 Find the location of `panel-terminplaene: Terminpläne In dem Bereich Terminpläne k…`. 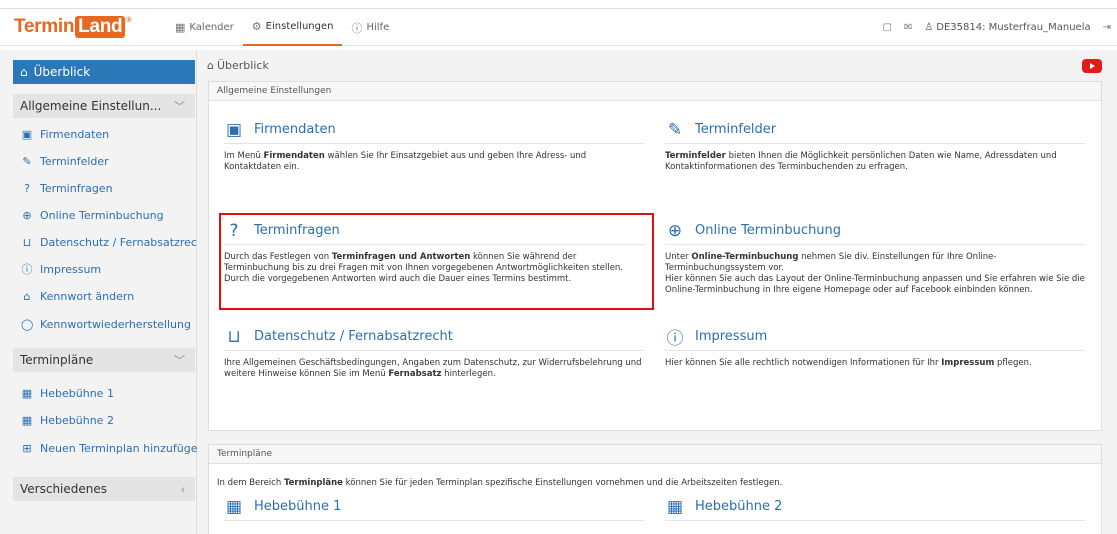

panel-terminplaene: Terminpläne In dem Bereich Terminpläne k… is located at coordinates (655, 489).